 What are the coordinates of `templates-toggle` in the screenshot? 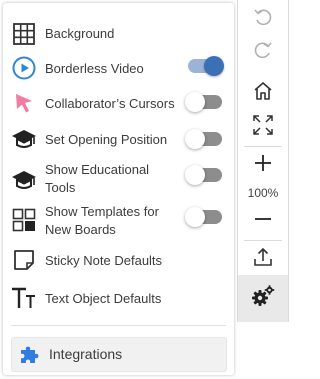 It's located at (203, 217).